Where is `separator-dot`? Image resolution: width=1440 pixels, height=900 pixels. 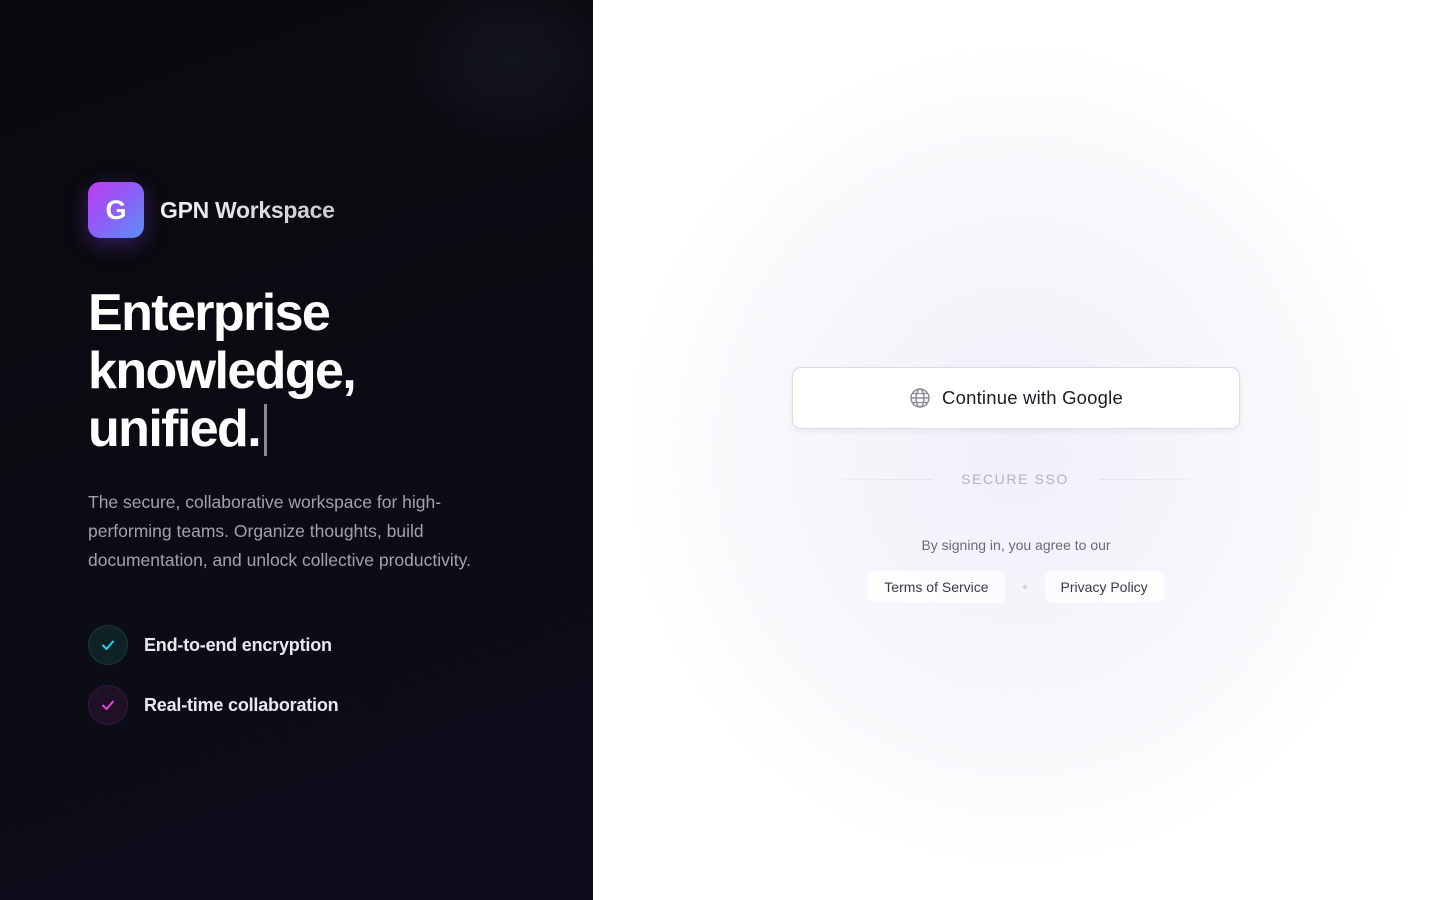 separator-dot is located at coordinates (1024, 587).